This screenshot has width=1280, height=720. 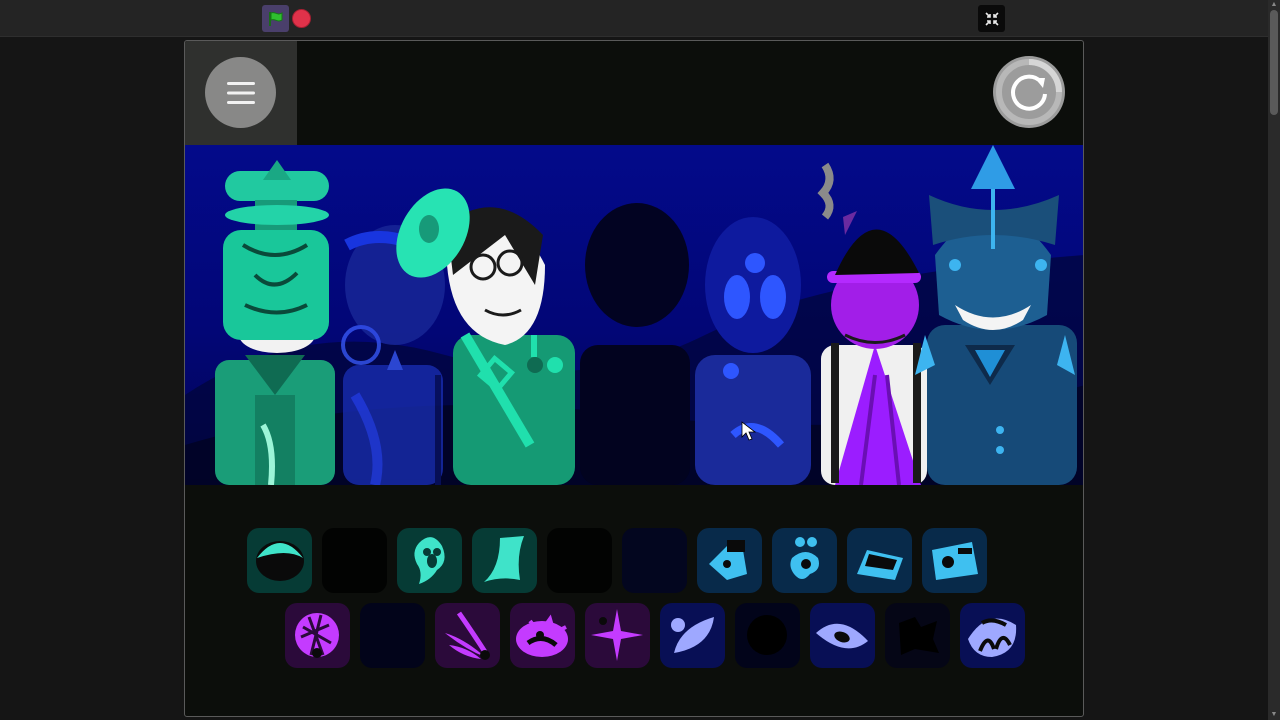 I want to click on green-flag-icon, so click(x=275, y=18).